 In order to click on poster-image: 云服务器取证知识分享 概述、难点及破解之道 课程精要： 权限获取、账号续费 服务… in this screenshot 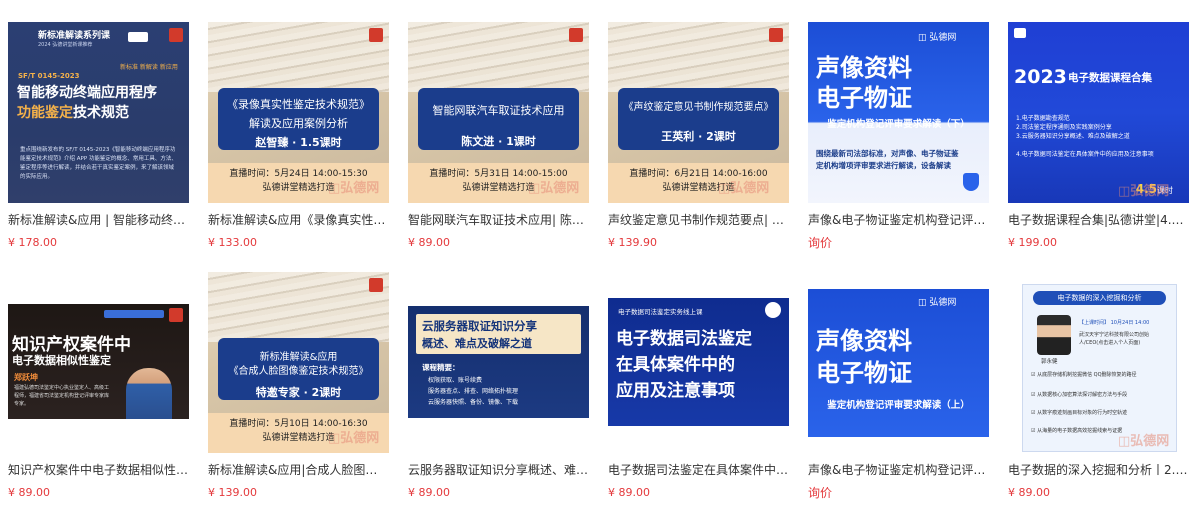, I will do `click(498, 362)`.